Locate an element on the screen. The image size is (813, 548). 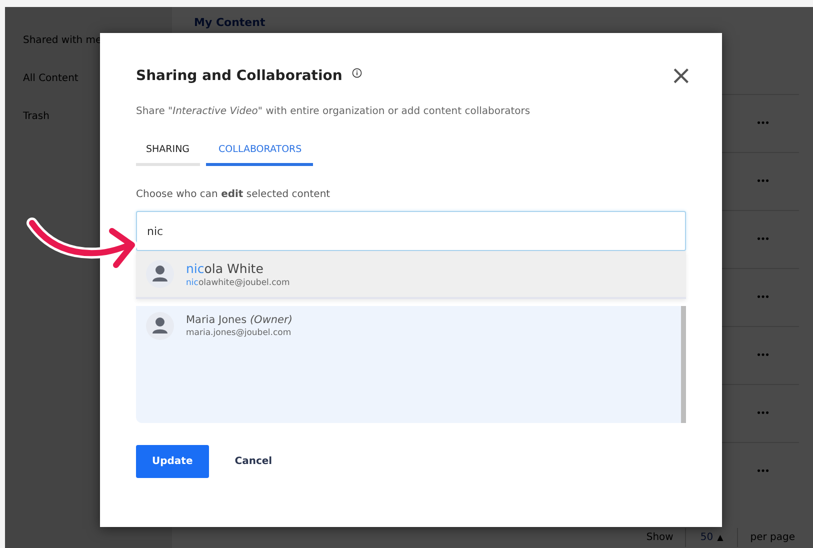
user-name: nicola White is located at coordinates (225, 268).